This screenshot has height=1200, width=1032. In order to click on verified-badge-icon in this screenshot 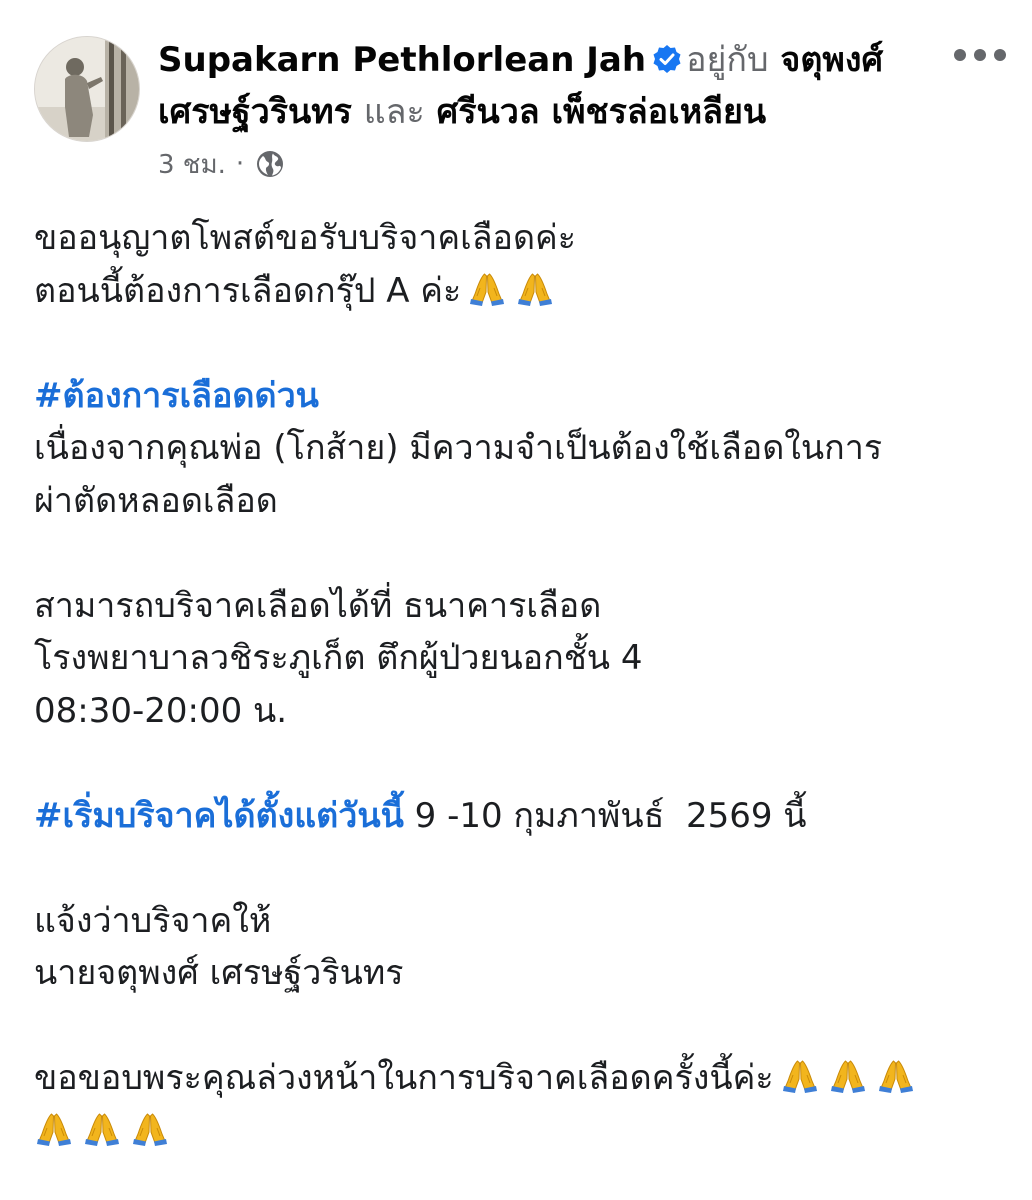, I will do `click(667, 59)`.